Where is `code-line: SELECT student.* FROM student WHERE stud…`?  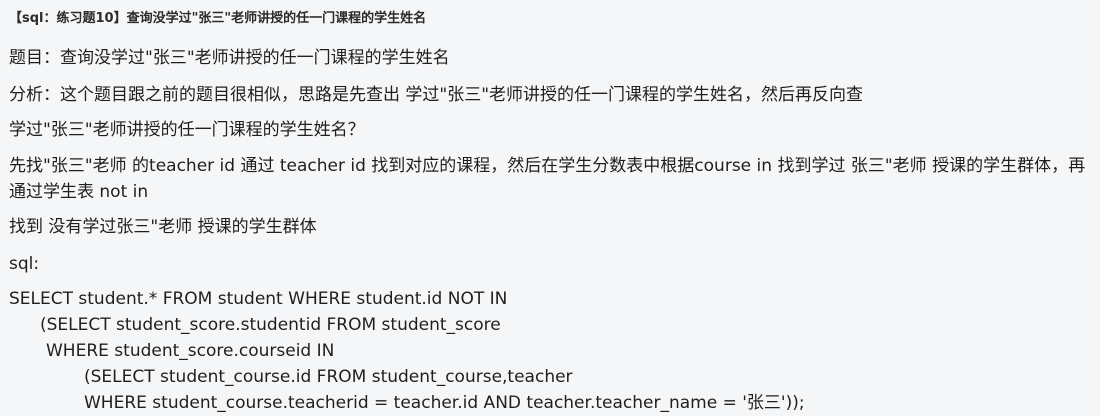 code-line: SELECT student.* FROM student WHERE stud… is located at coordinates (258, 299).